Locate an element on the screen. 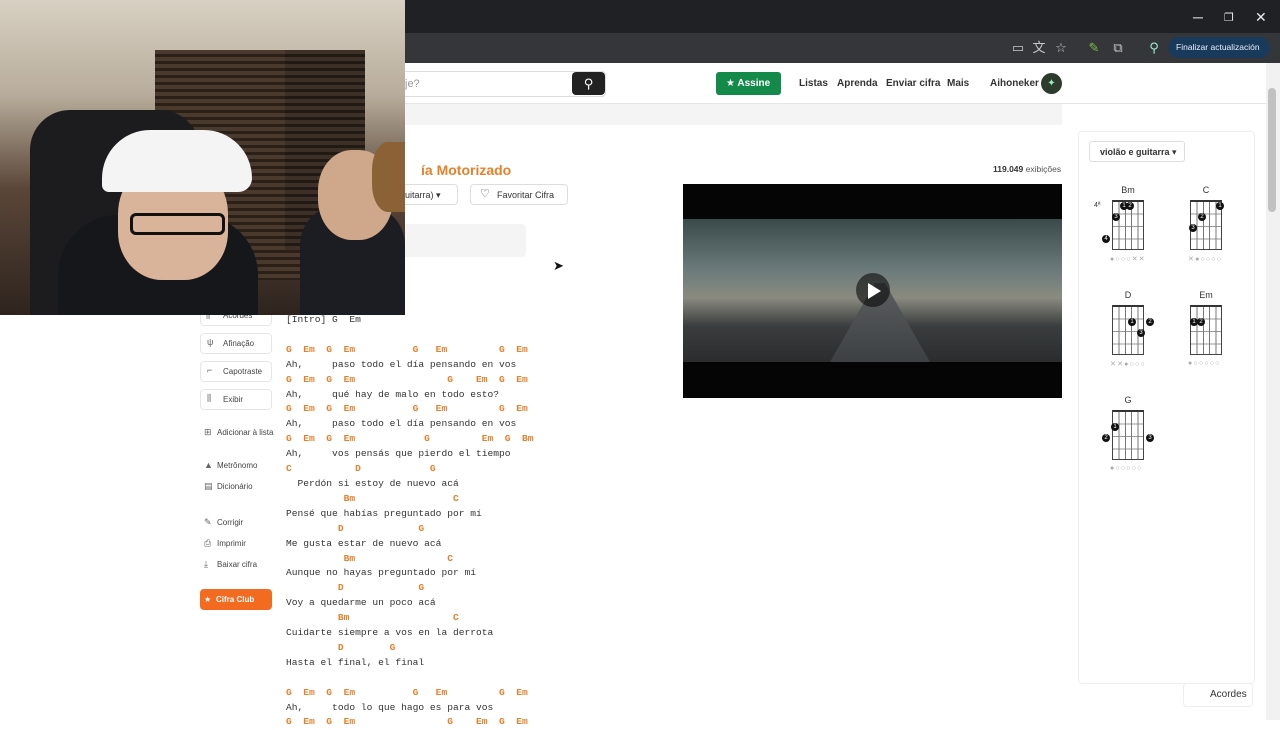 The image size is (1280, 730). cast-icon: ▭ is located at coordinates (1018, 48).